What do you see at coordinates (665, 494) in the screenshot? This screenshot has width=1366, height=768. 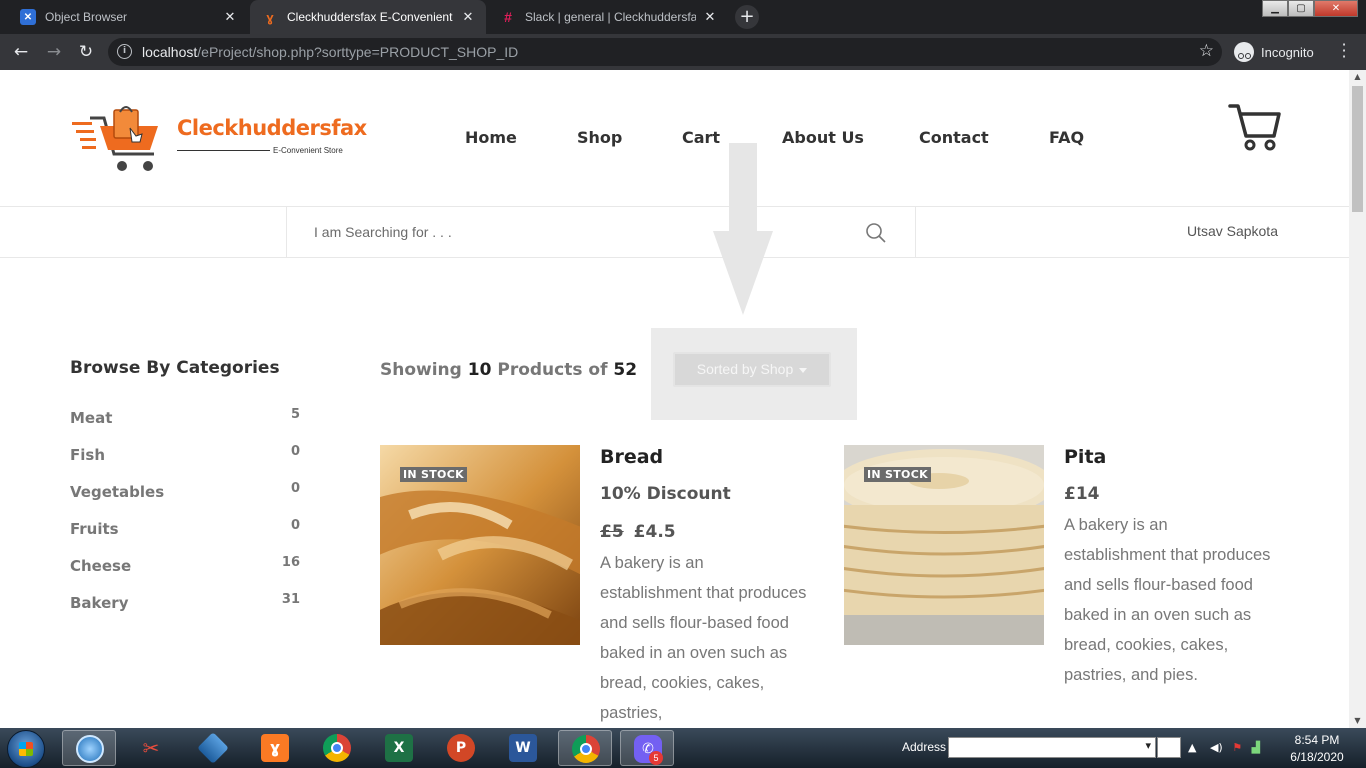 I see `product-discount: 10% Discount` at bounding box center [665, 494].